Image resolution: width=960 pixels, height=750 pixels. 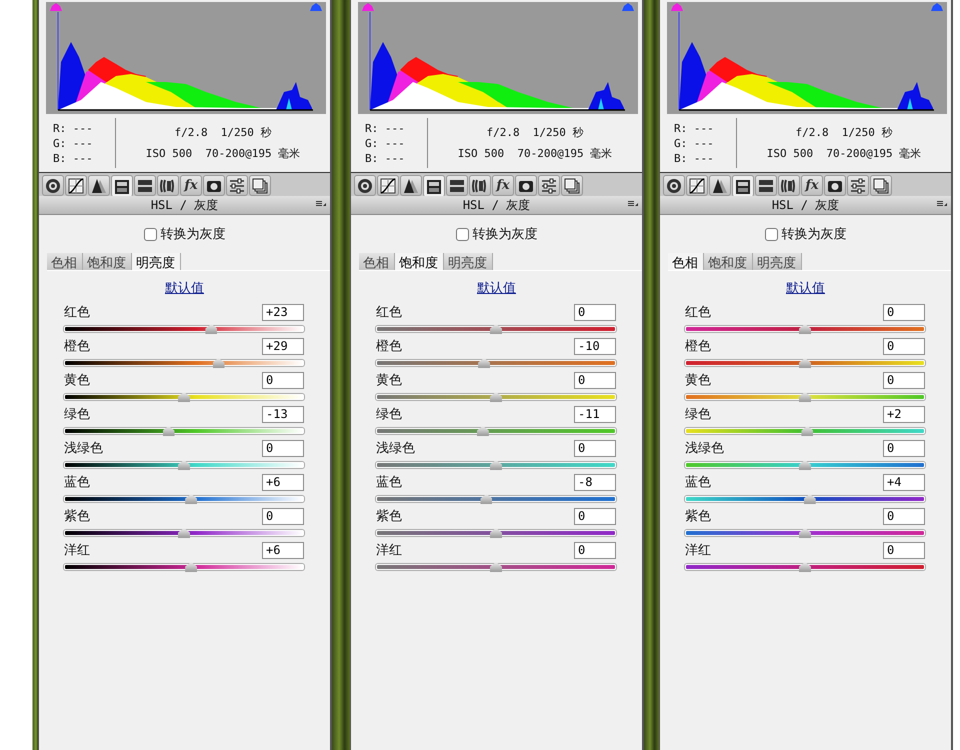 What do you see at coordinates (595, 482) in the screenshot?
I see `value-field: -8` at bounding box center [595, 482].